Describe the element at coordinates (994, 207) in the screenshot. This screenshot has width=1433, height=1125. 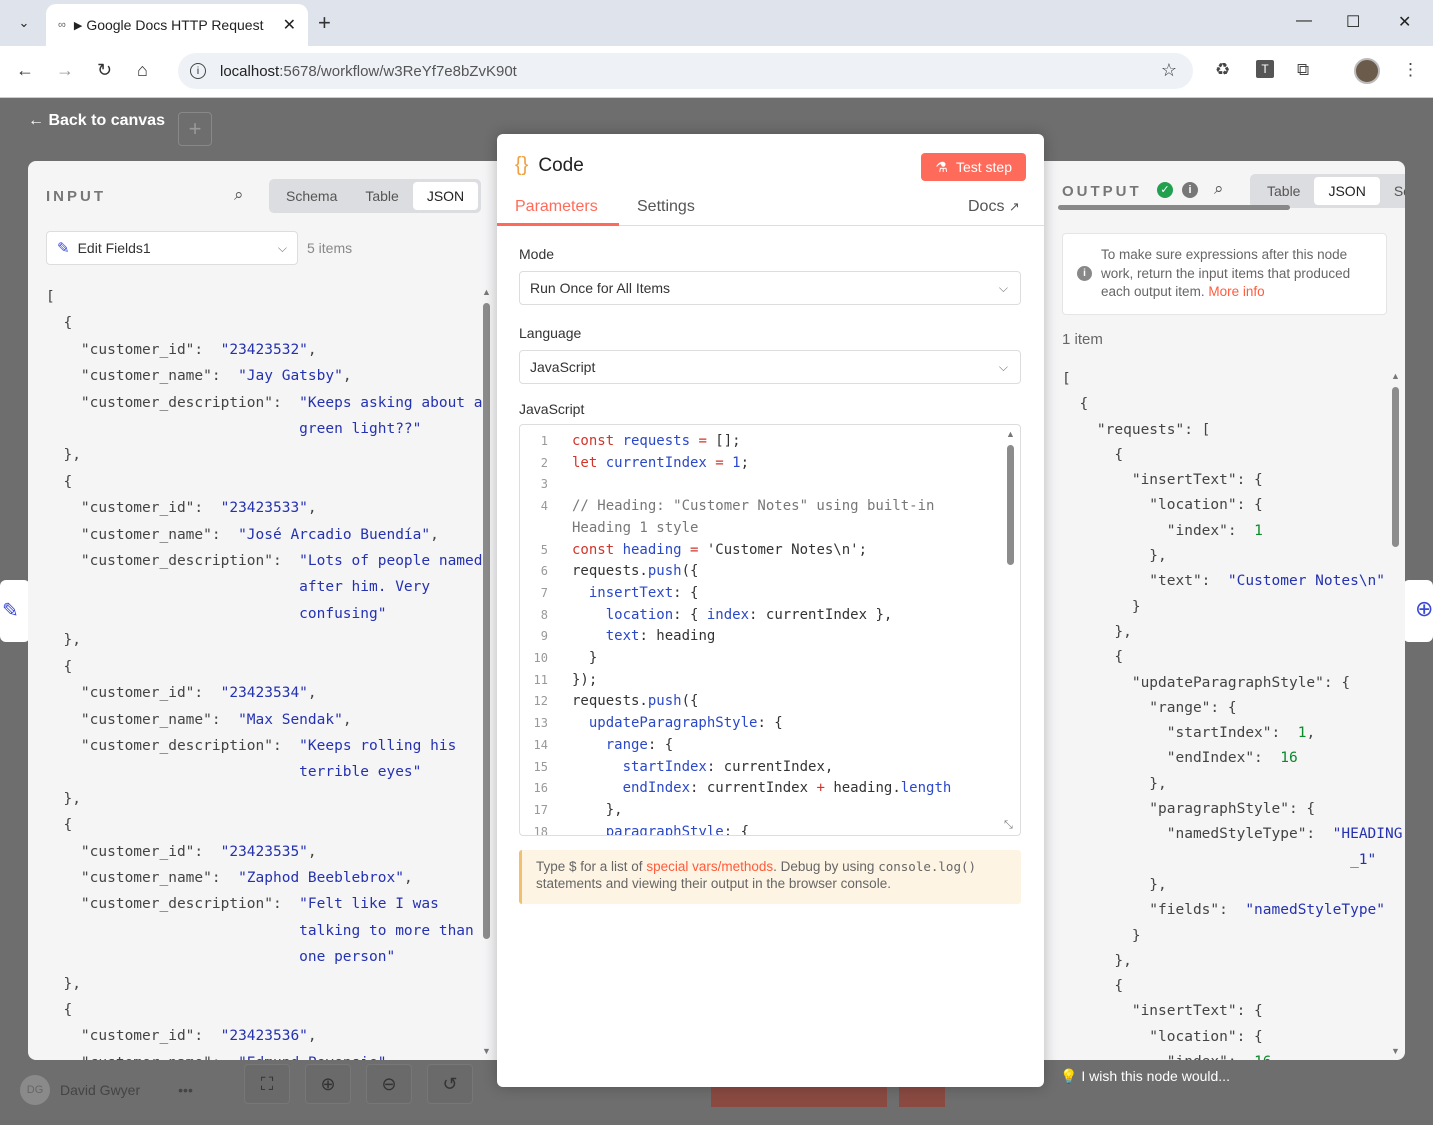
I see `docs-link: Docs ↗` at that location.